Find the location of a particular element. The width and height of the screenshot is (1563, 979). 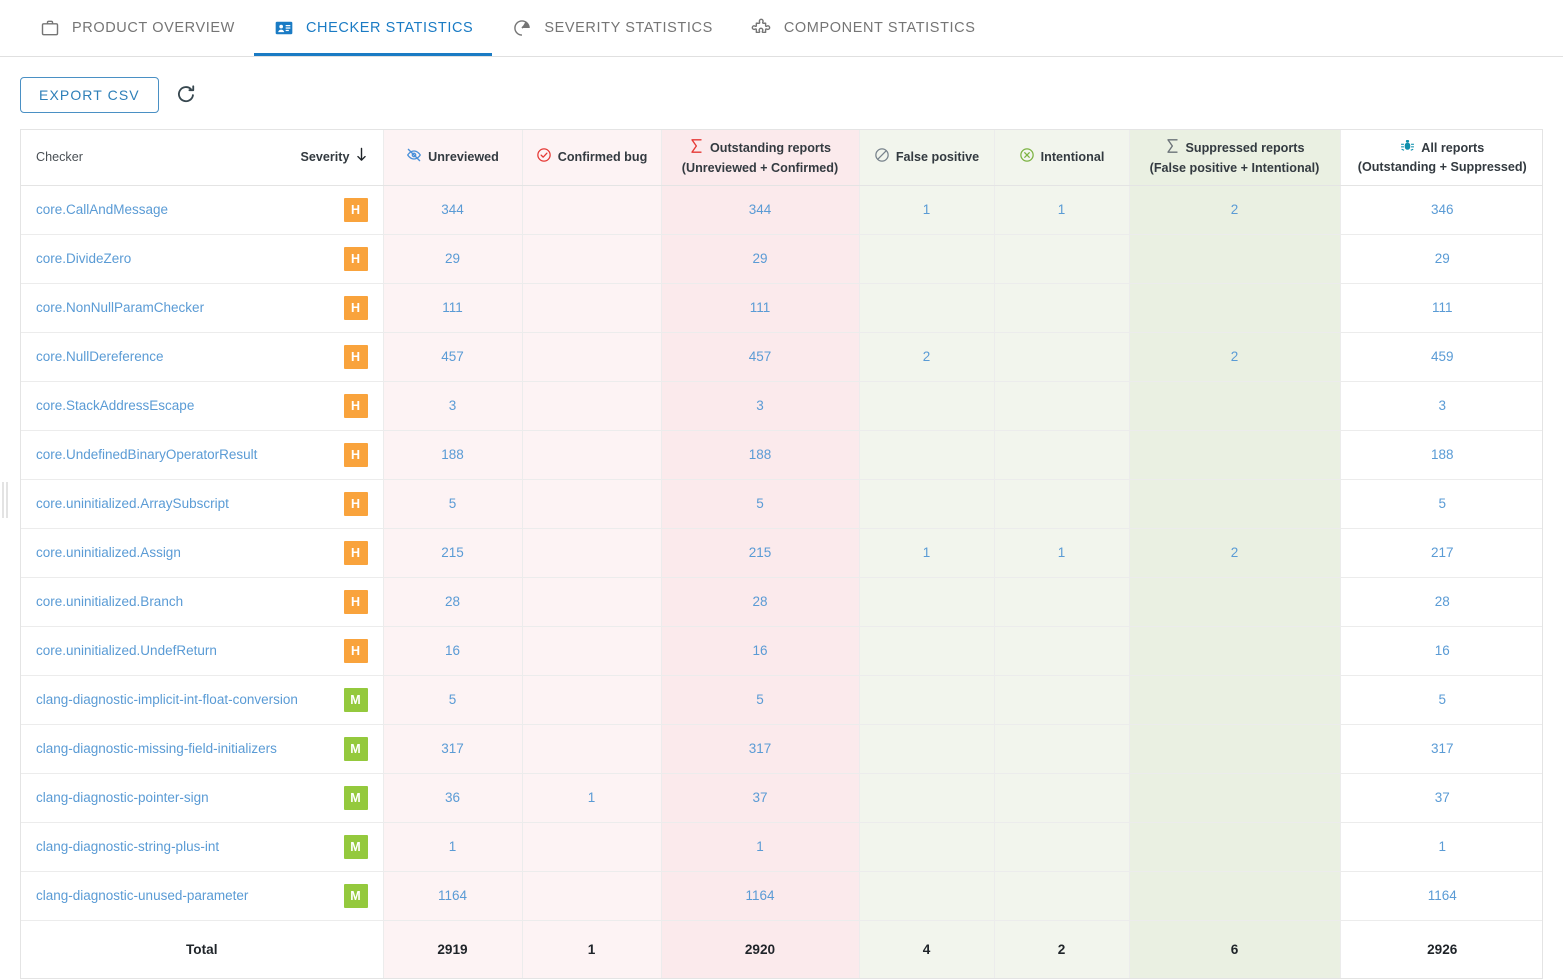

cell-unreviewed: 28 is located at coordinates (453, 602).